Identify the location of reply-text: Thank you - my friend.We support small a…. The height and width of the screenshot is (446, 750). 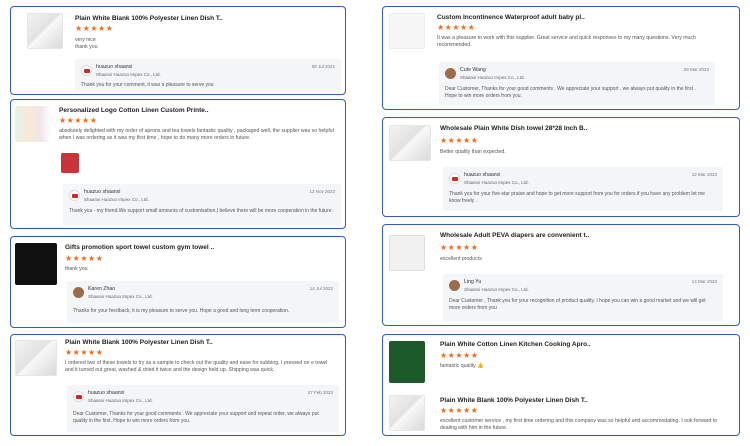
(201, 211).